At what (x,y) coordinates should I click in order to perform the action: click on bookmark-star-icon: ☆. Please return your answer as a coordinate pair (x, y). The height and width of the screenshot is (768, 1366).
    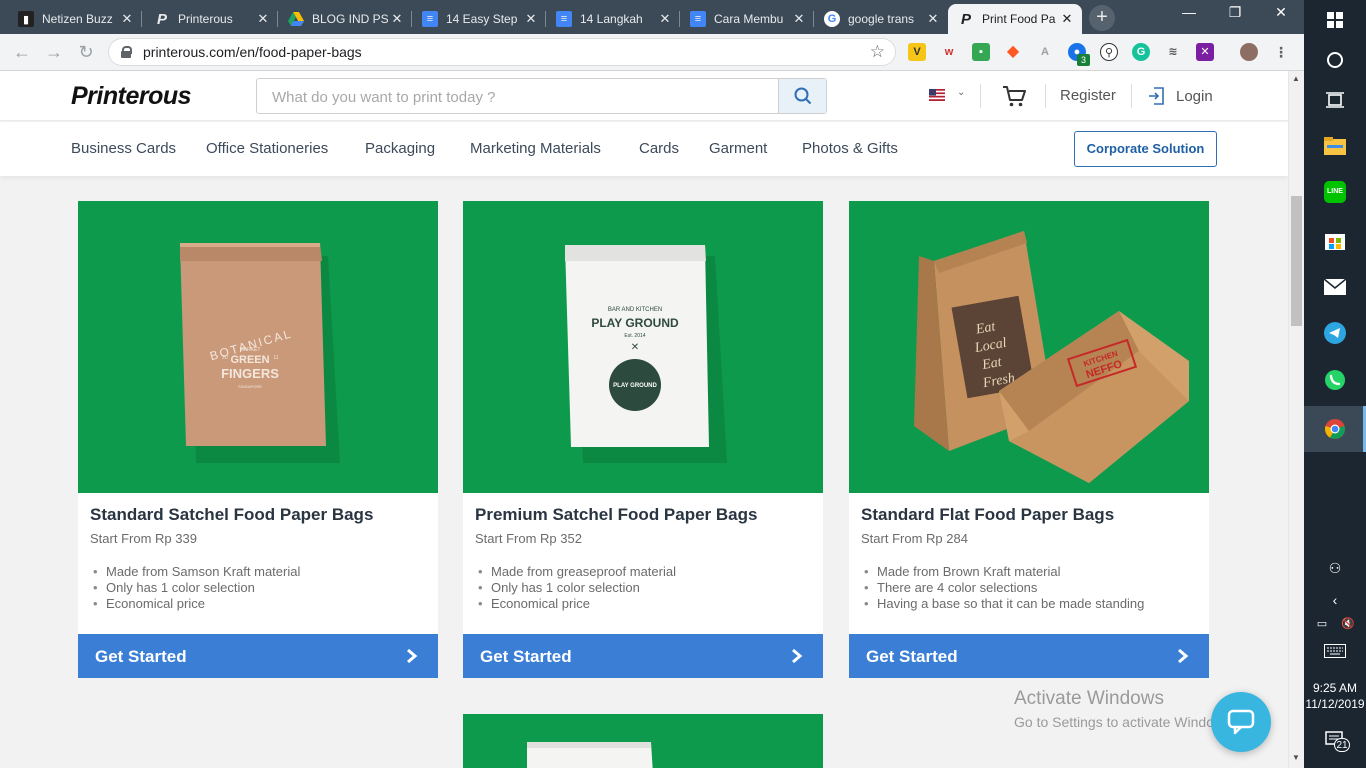
    Looking at the image, I should click on (877, 52).